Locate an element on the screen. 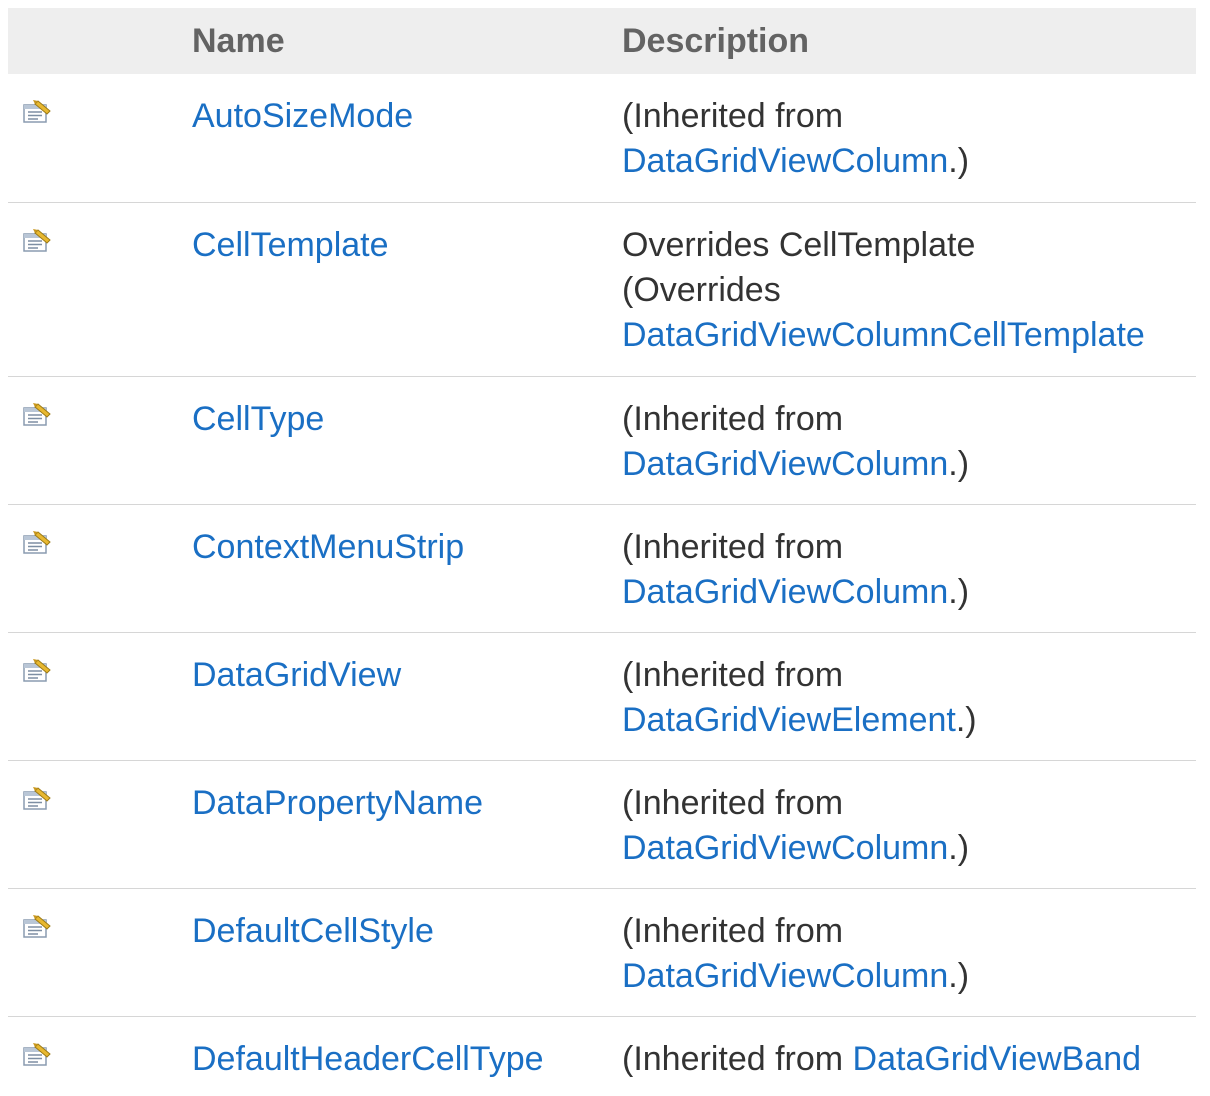 This screenshot has width=1210, height=1096. name-cell: AutoSizeMode is located at coordinates (389, 138).